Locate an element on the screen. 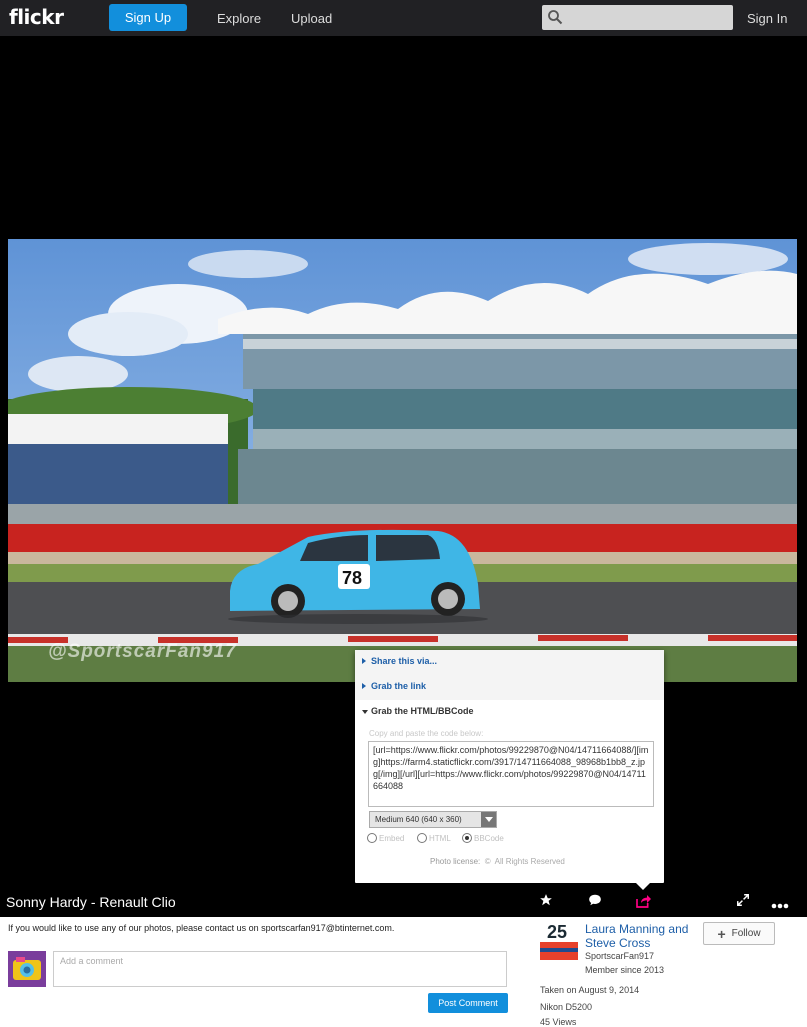 The height and width of the screenshot is (1027, 807). svg-text: 78 is located at coordinates (352, 578).